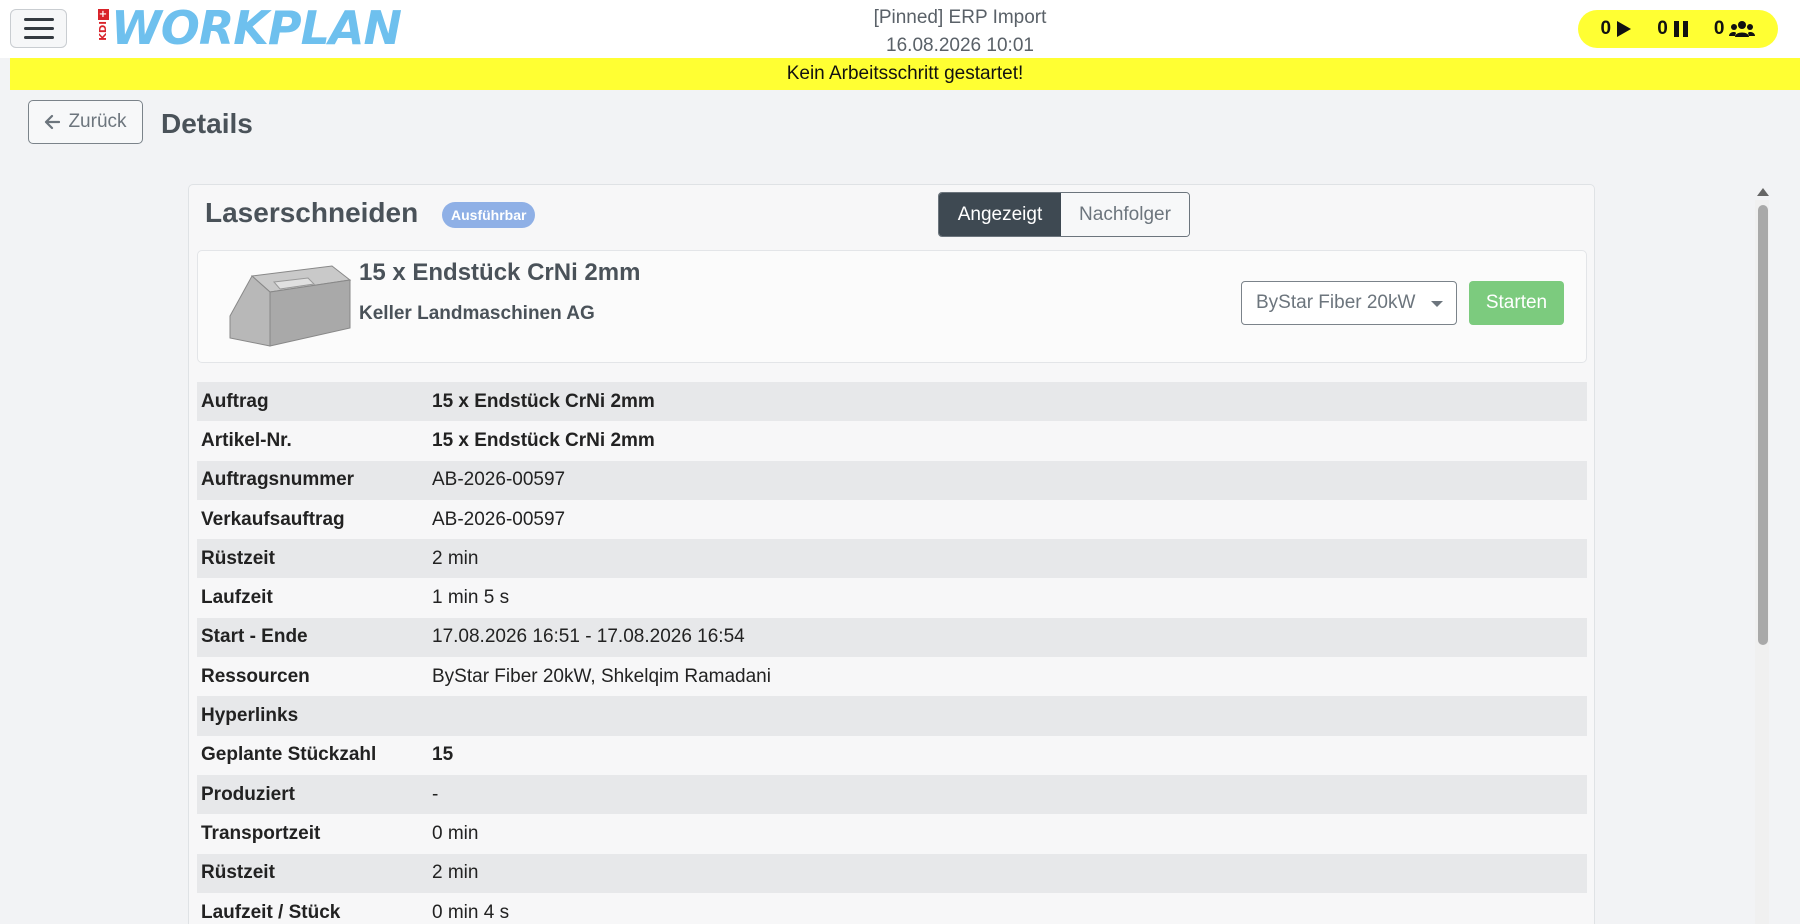  What do you see at coordinates (237, 598) in the screenshot?
I see `detail-label: Laufzeit` at bounding box center [237, 598].